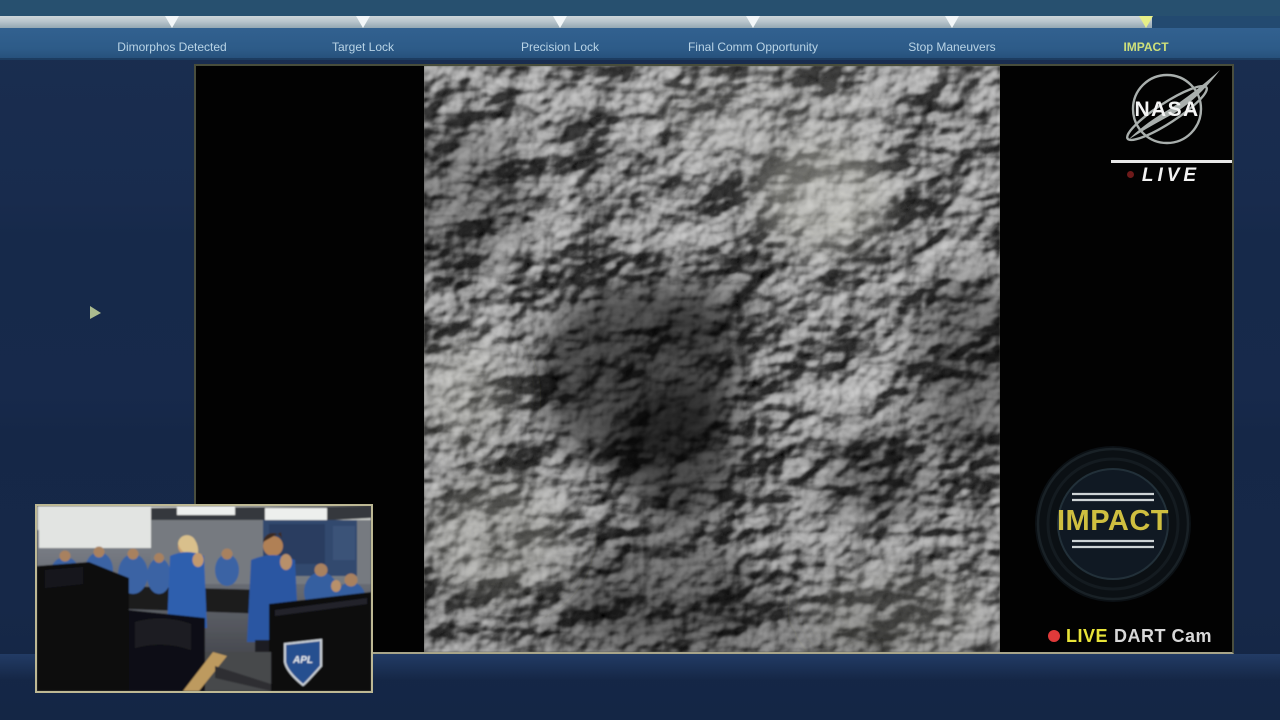 This screenshot has width=1280, height=720. What do you see at coordinates (1166, 109) in the screenshot?
I see `svg-text: NASA` at bounding box center [1166, 109].